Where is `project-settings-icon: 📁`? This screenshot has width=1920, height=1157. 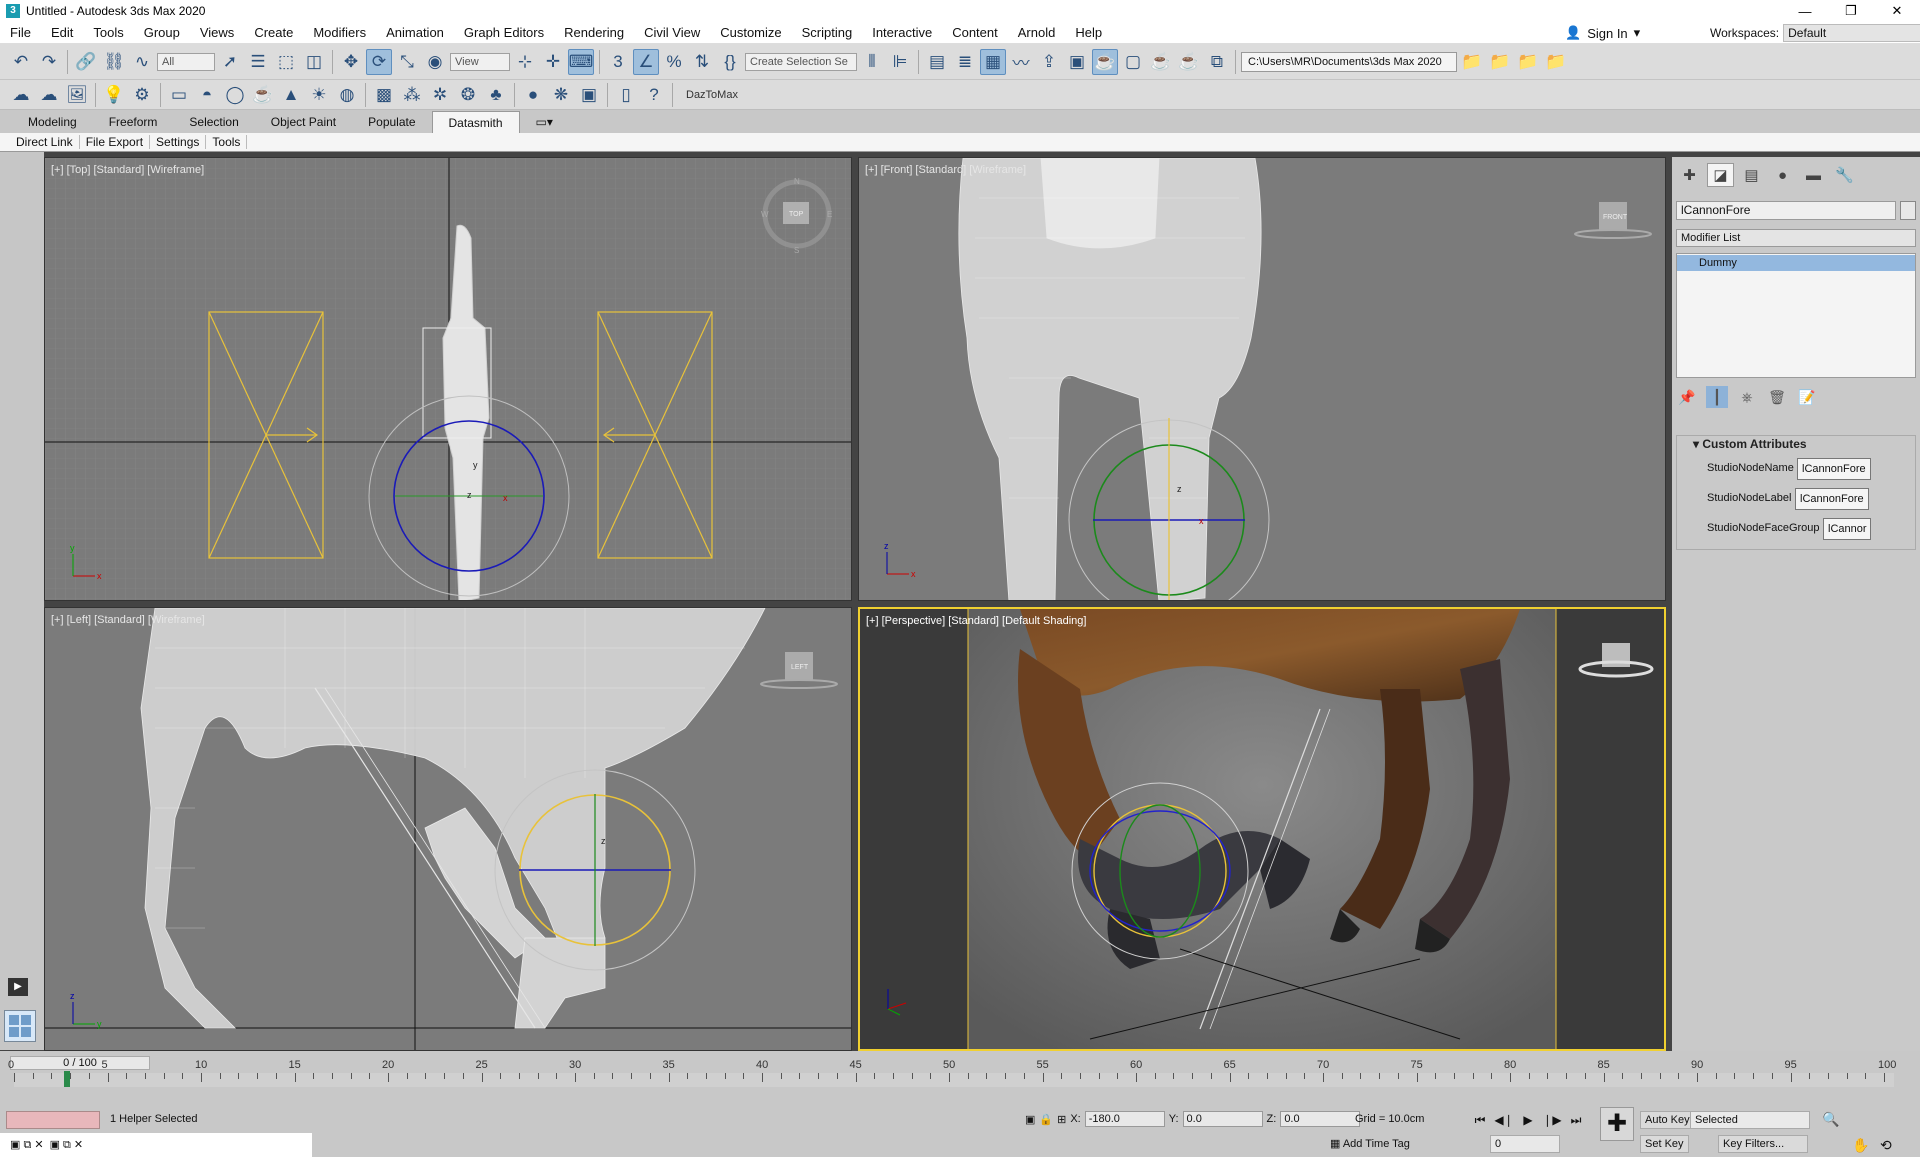 project-settings-icon: 📁 is located at coordinates (1556, 62).